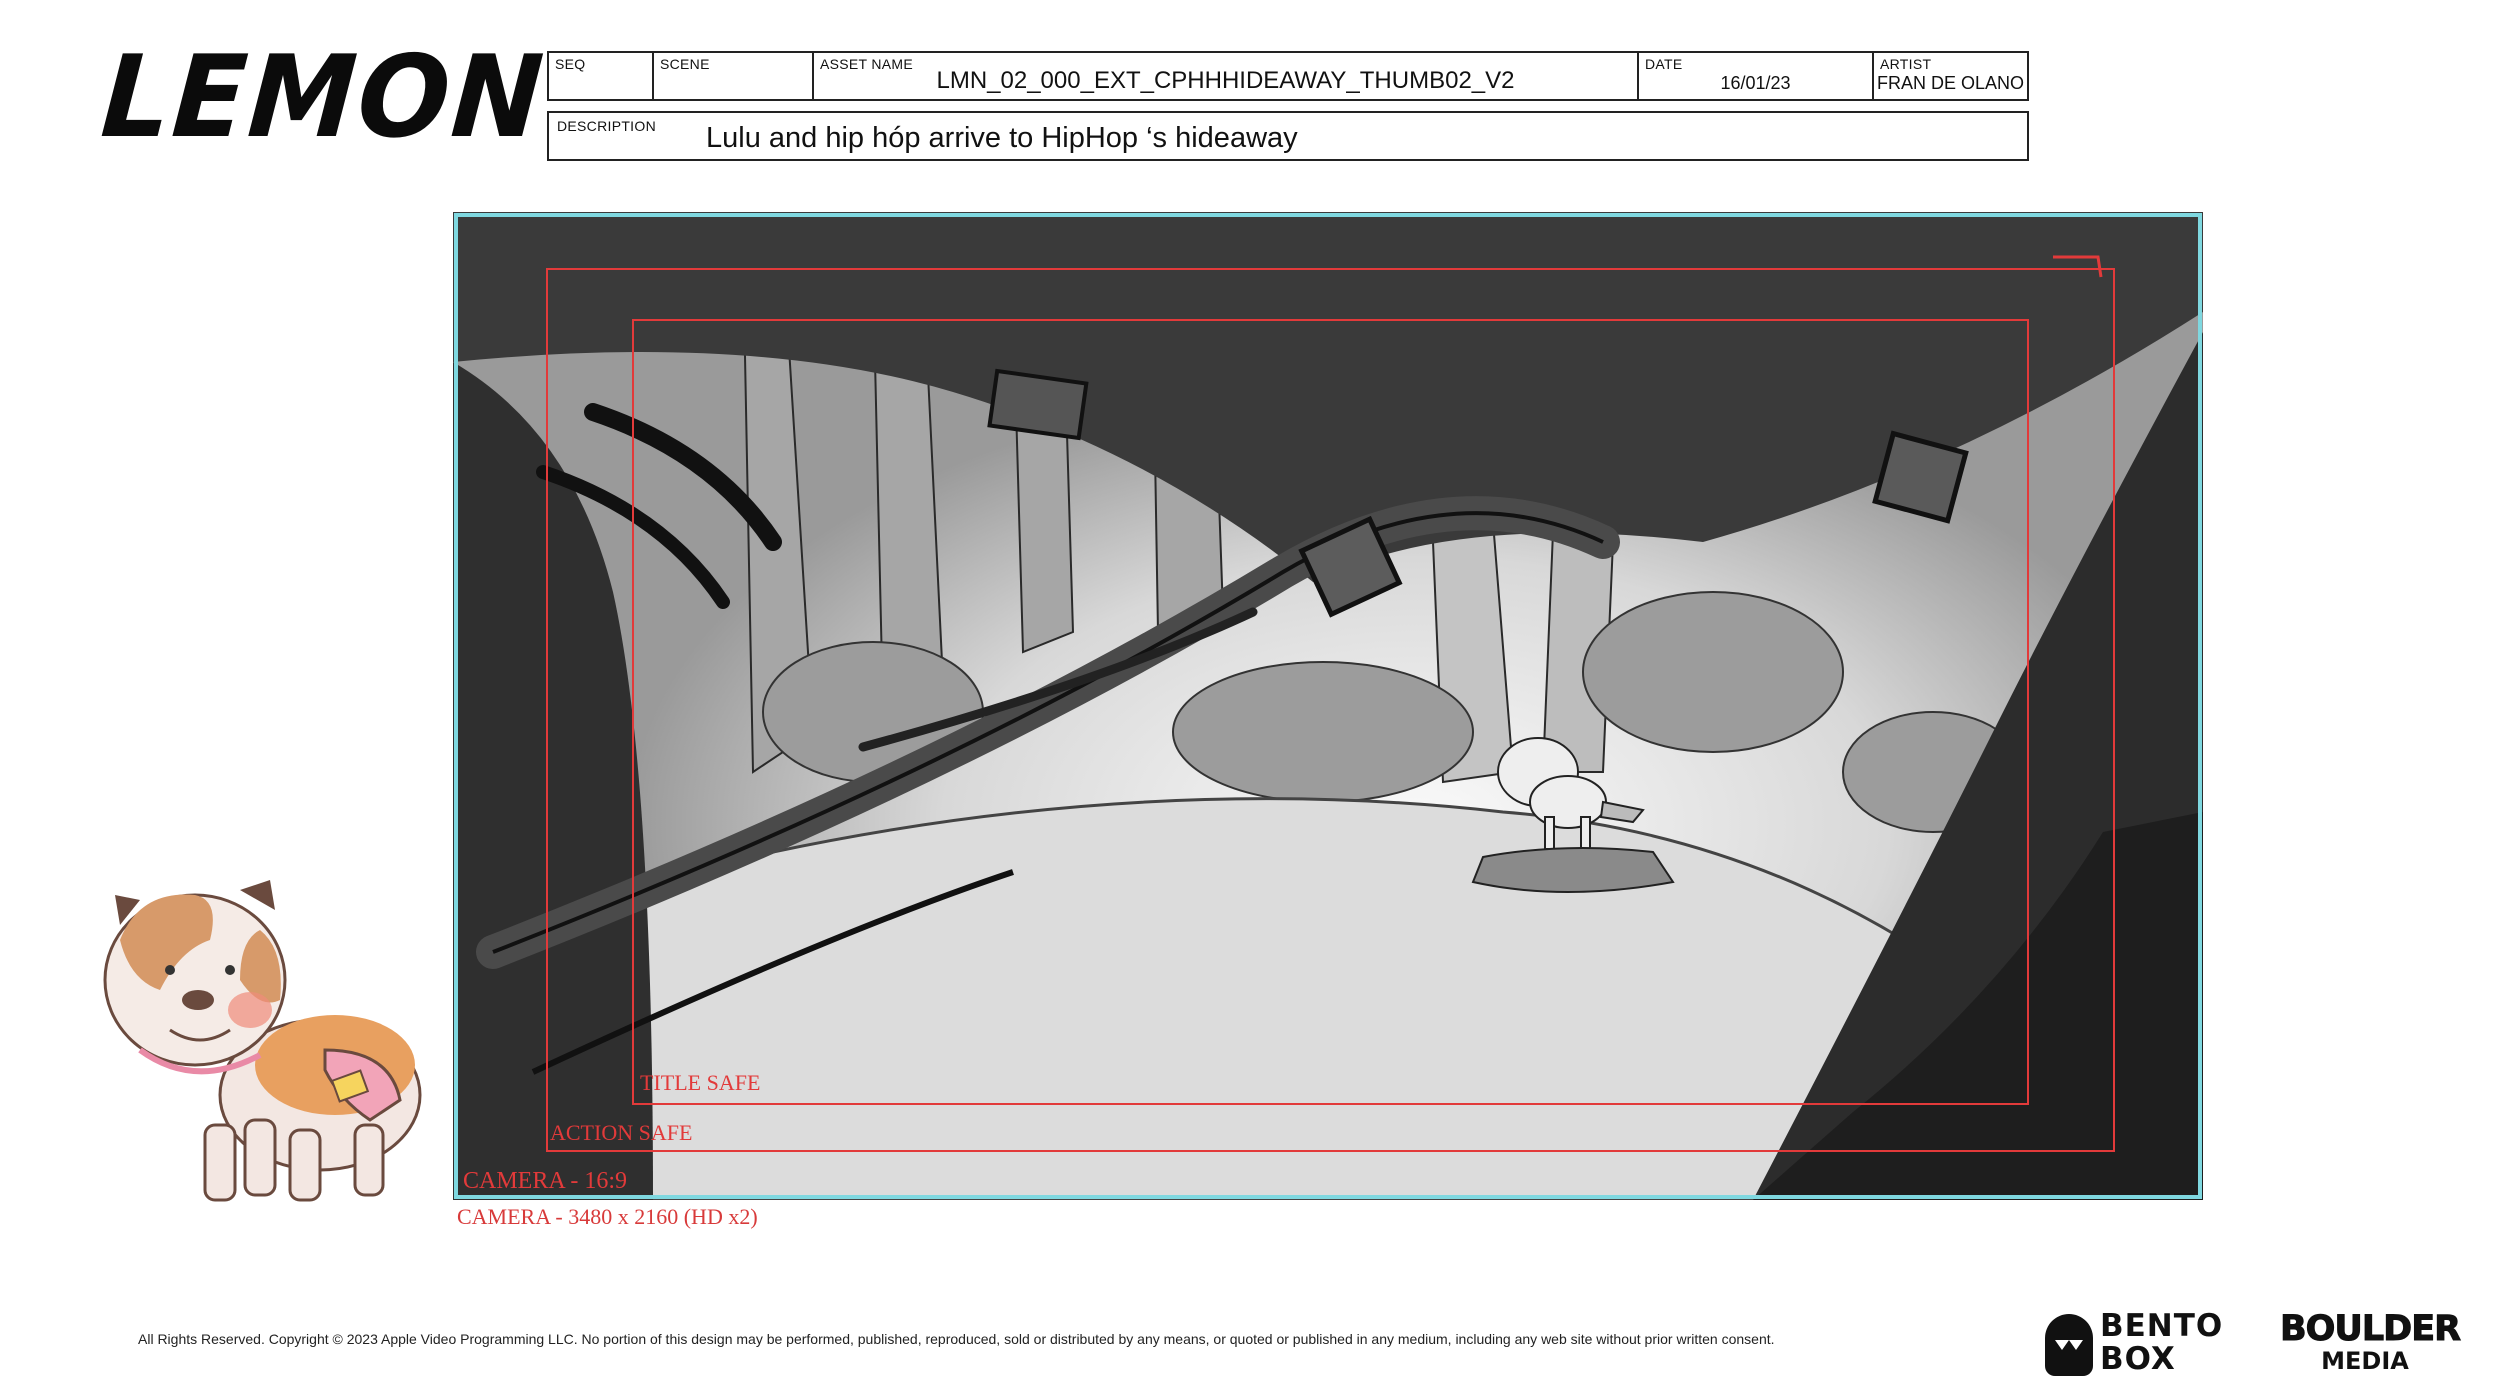 The height and width of the screenshot is (1384, 2500). I want to click on asset-name-value: LMN_02_000_EXT_CPHHHIDEAWAY_THUMB02_V2, so click(1225, 80).